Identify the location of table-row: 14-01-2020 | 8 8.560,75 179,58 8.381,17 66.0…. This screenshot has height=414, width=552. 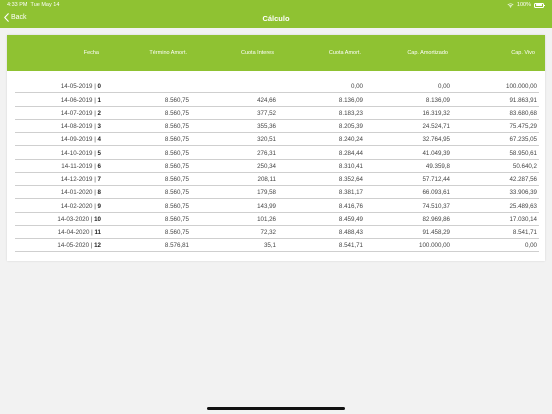
(277, 193).